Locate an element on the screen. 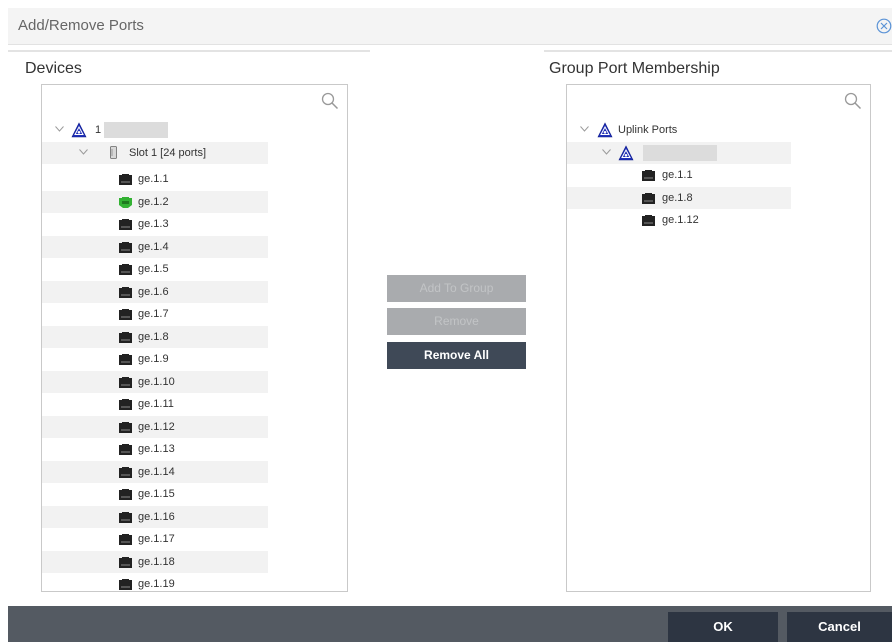 This screenshot has height=642, width=892. port-label: ge.1.4 is located at coordinates (153, 246).